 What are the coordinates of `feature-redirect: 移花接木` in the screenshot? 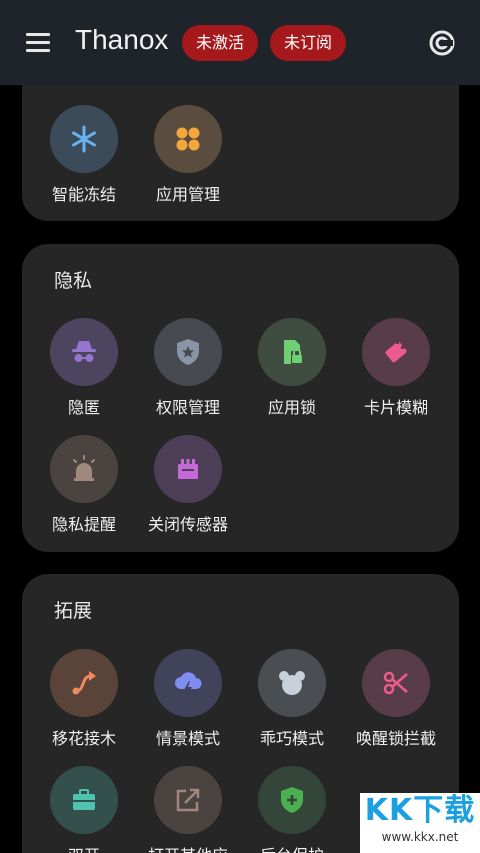 It's located at (84, 699).